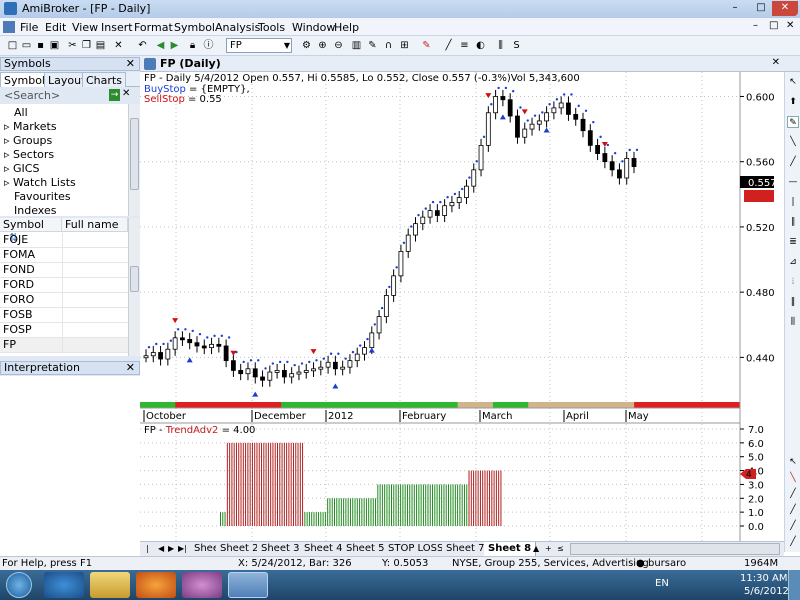  What do you see at coordinates (104, 79) in the screenshot?
I see `tab-charts: Charts` at bounding box center [104, 79].